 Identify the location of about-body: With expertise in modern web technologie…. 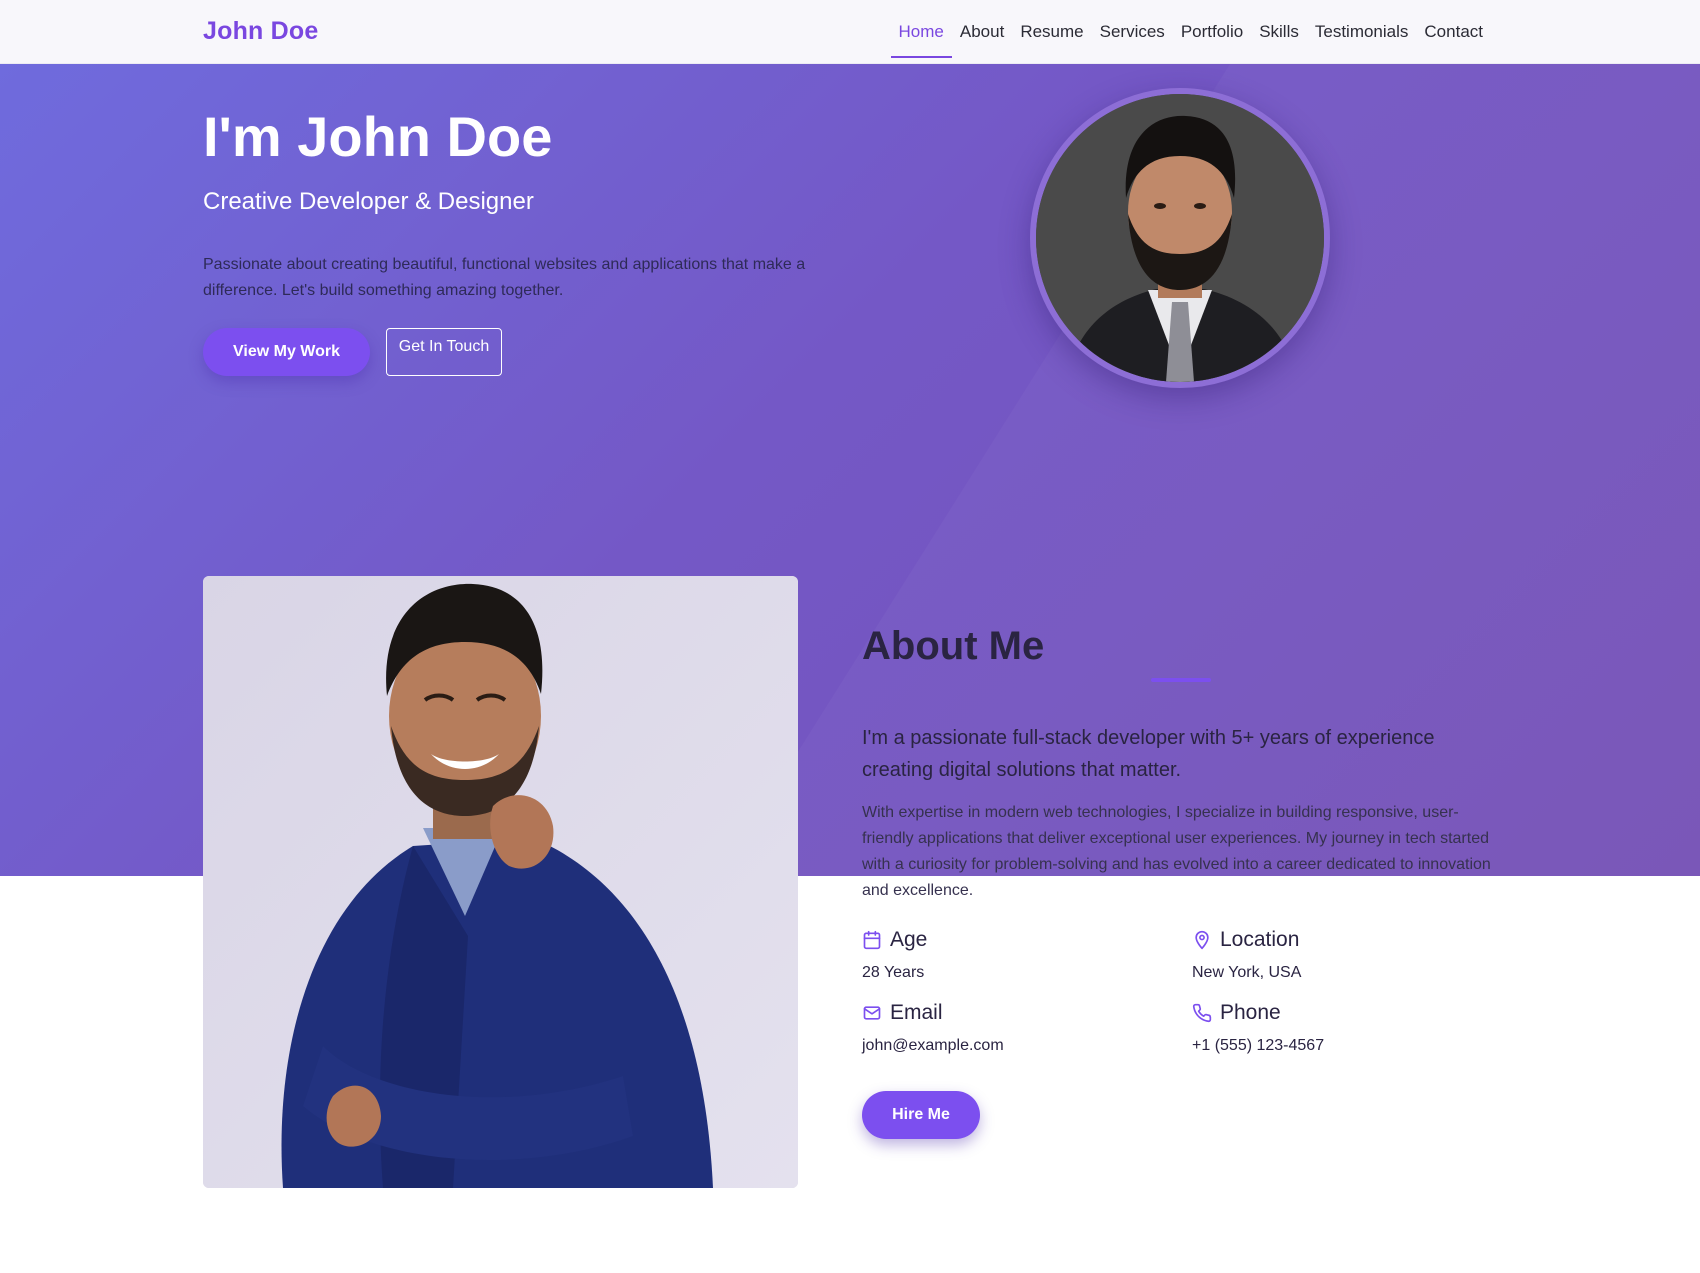
(1176, 851).